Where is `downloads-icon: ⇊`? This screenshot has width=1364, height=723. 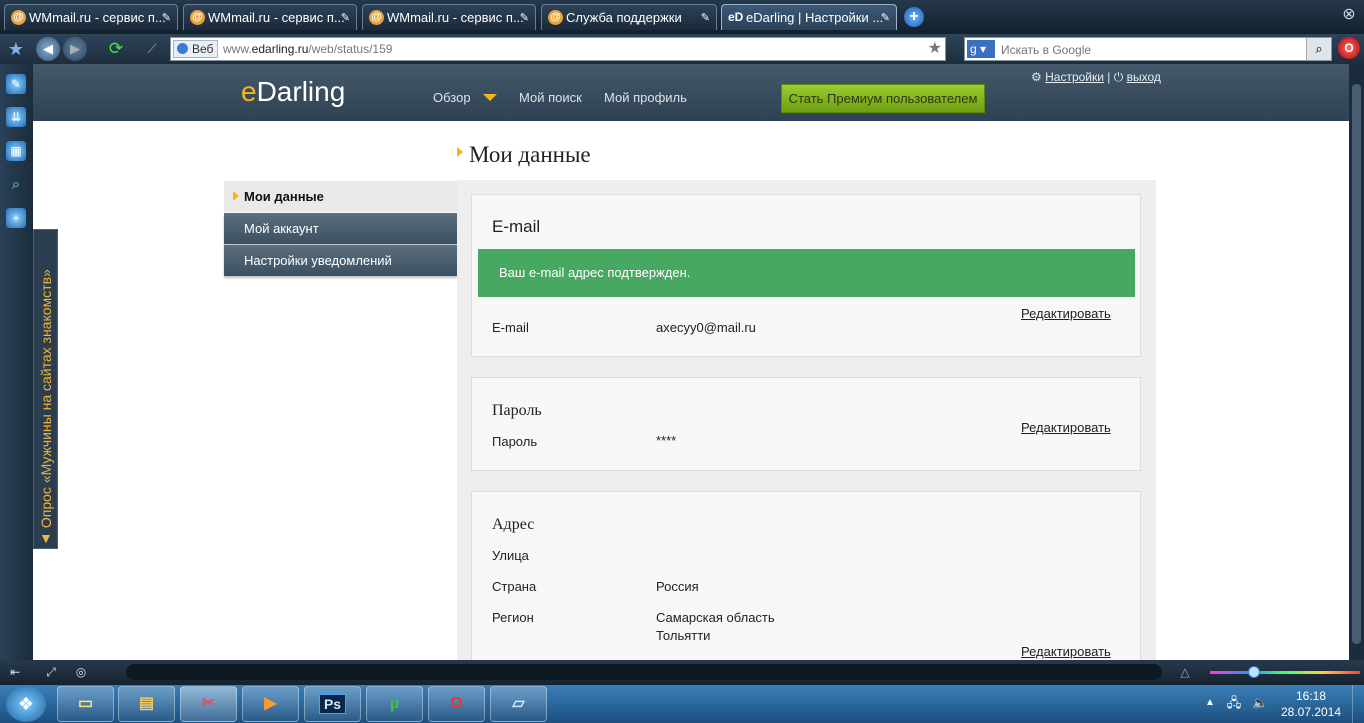
downloads-icon: ⇊ is located at coordinates (16, 117).